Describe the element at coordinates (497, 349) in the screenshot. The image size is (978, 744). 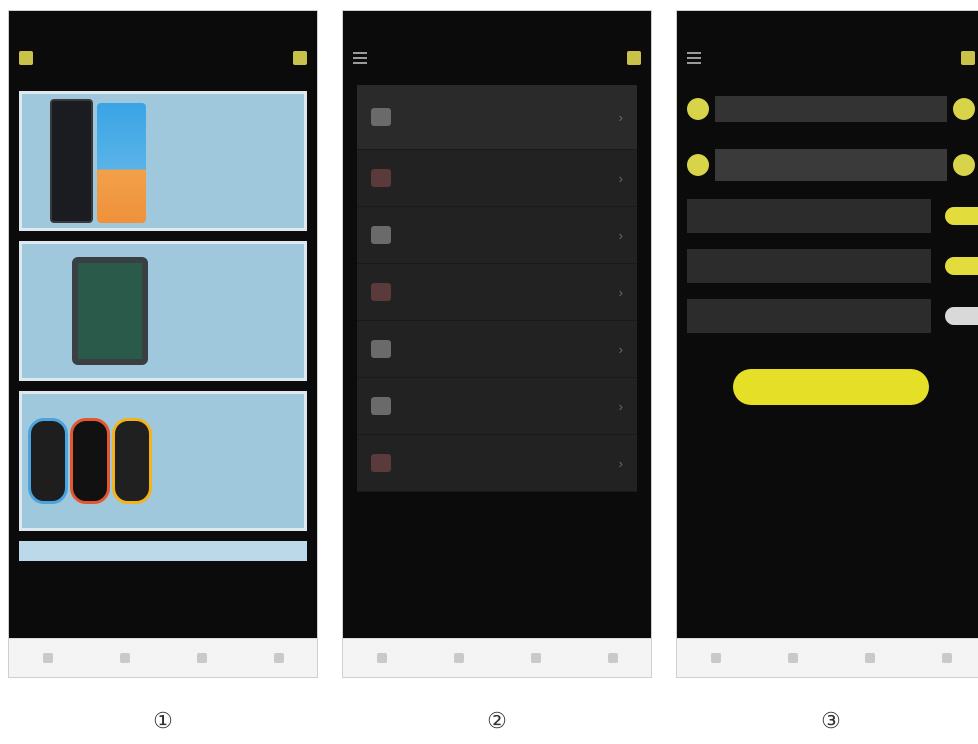
I see `menu-item-settings: ›` at that location.